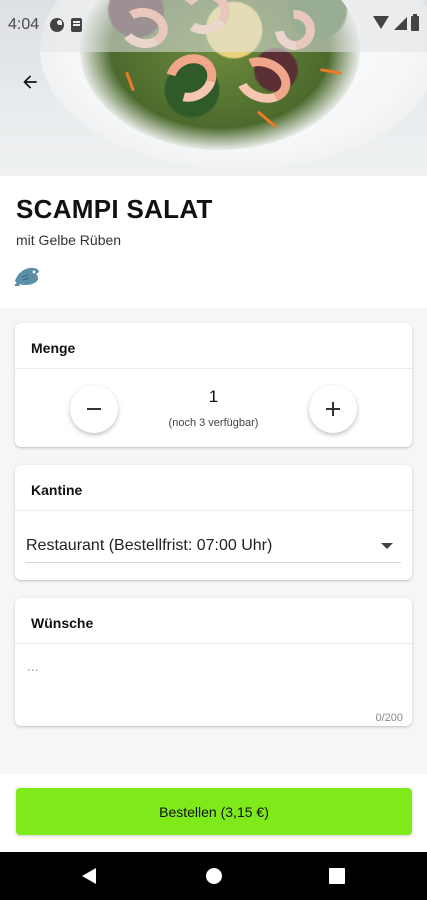 The image size is (427, 900). I want to click on battery-icon, so click(415, 22).